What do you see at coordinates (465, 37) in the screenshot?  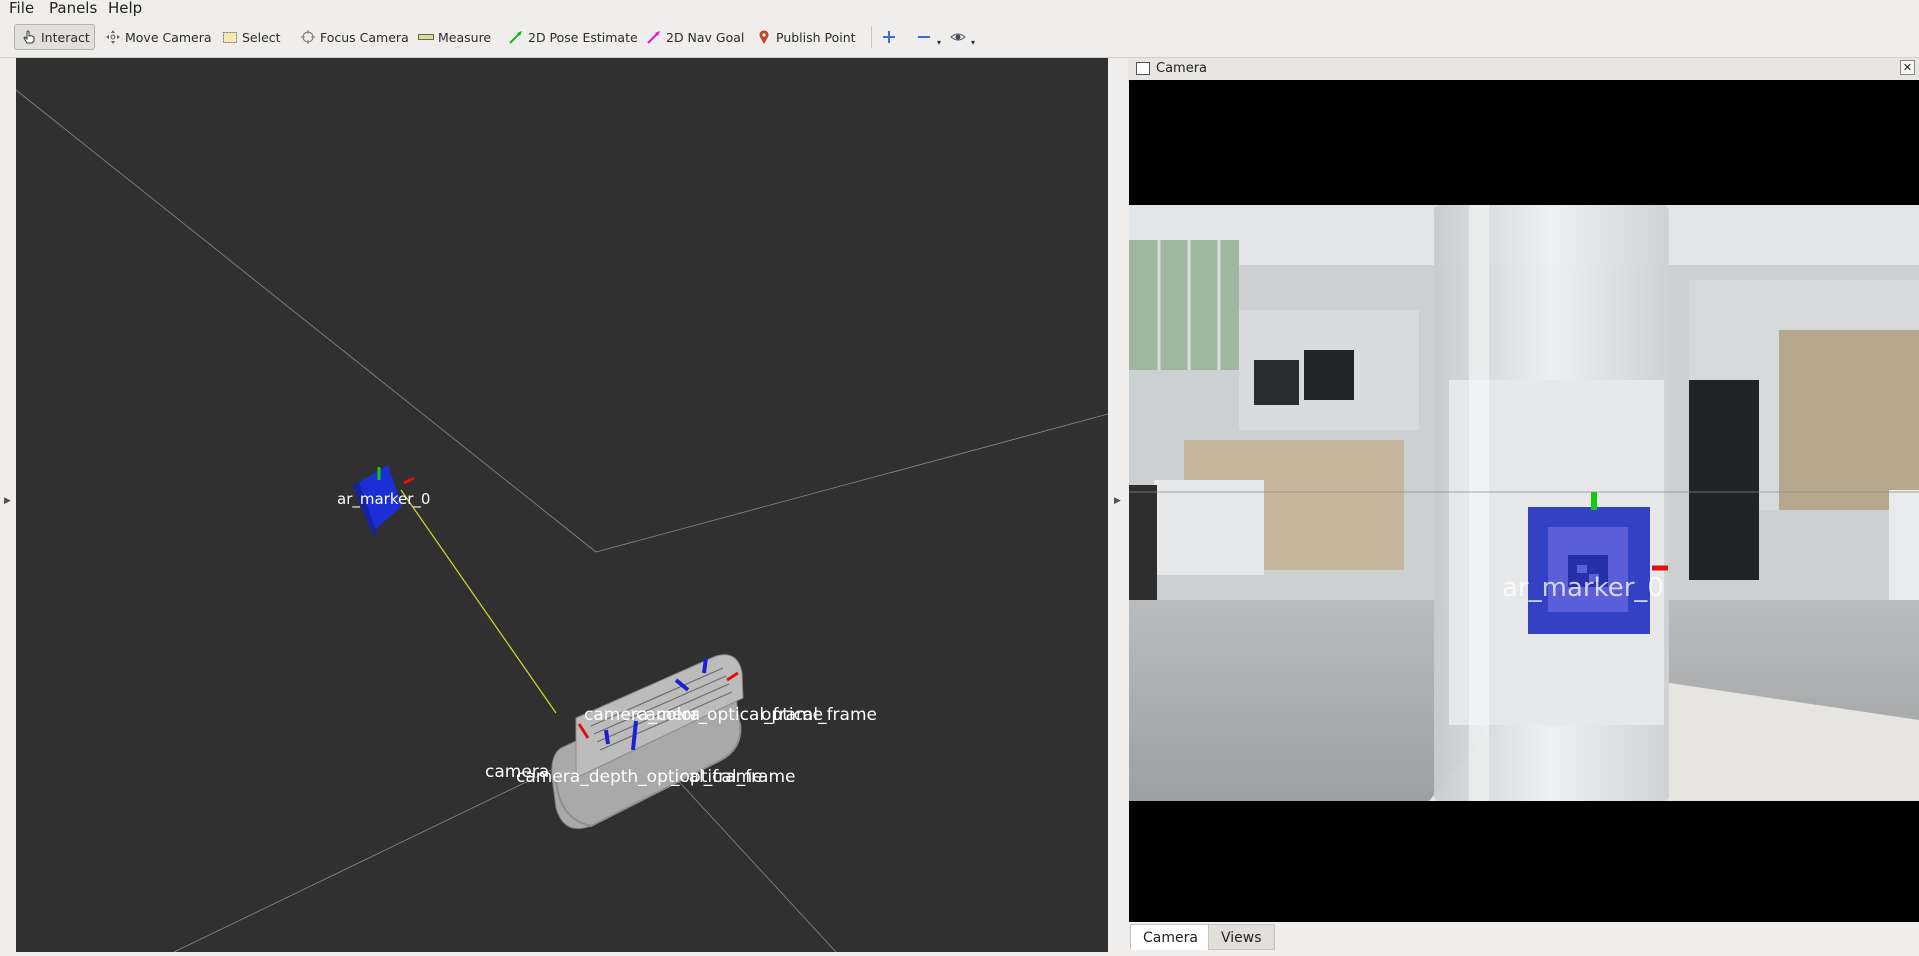 I see `measure-label: Measure` at bounding box center [465, 37].